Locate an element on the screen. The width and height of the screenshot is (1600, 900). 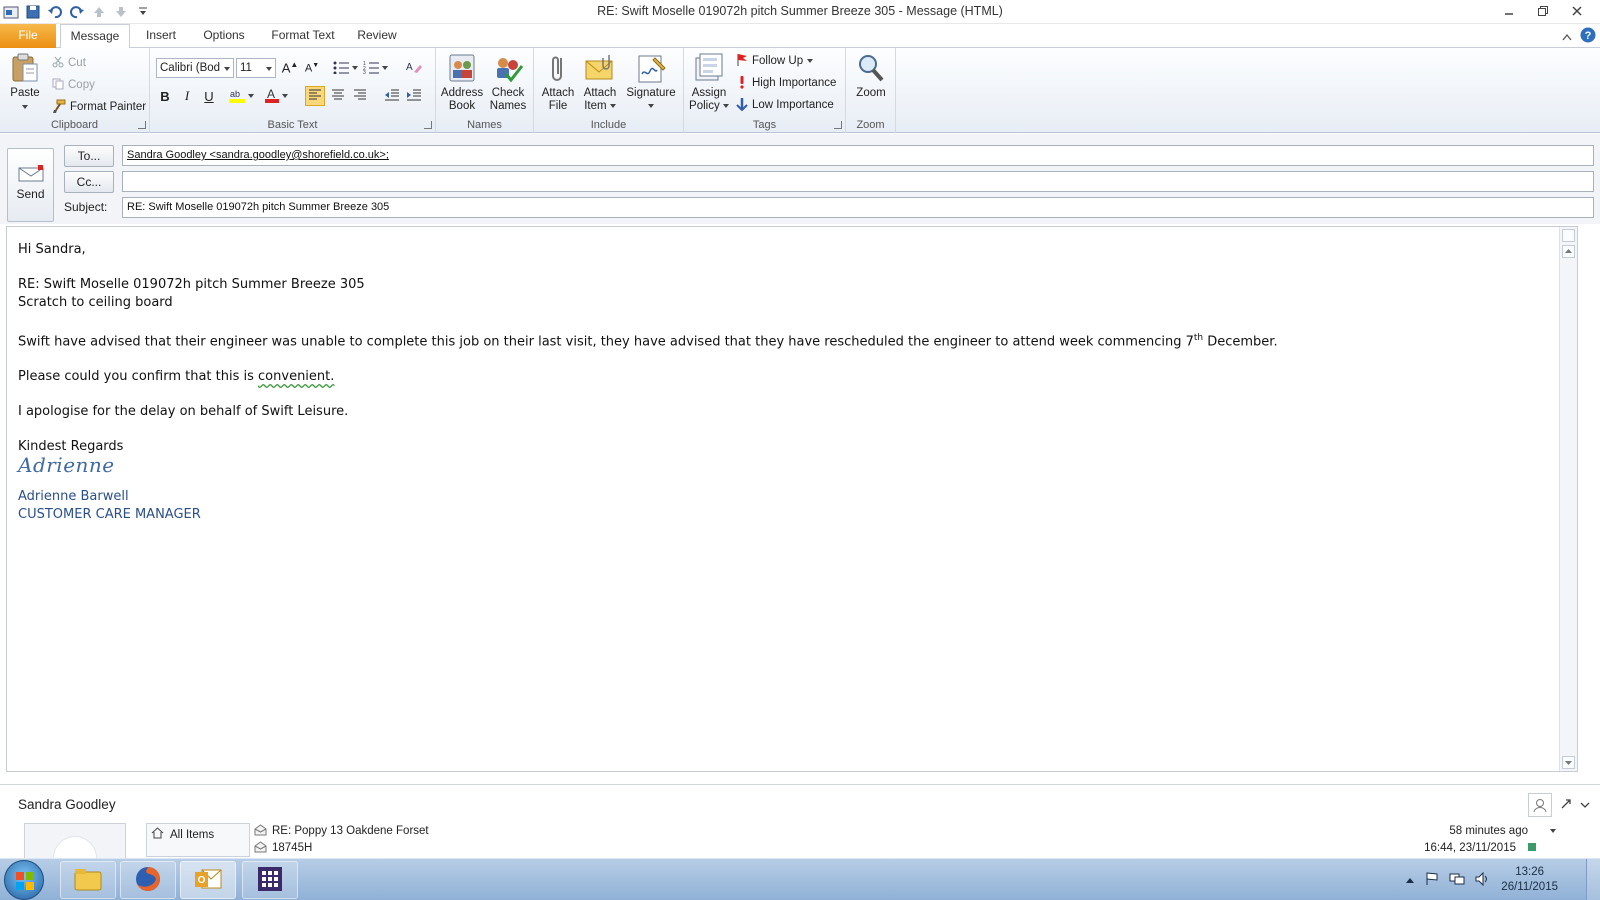
clear-formatting-button: A is located at coordinates (414, 68).